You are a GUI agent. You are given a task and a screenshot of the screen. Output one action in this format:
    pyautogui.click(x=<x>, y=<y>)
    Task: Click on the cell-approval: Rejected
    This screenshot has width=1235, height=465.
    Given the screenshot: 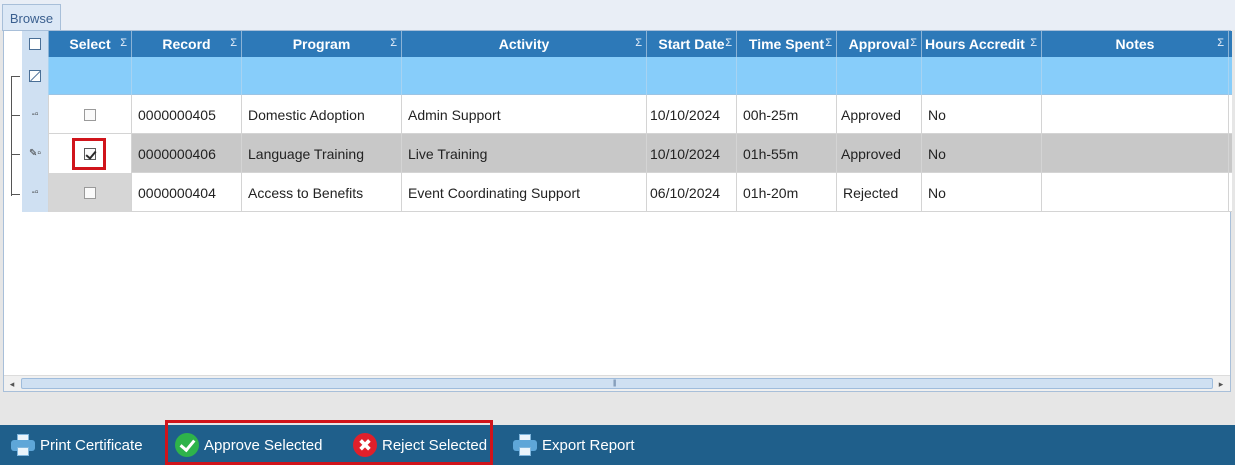 What is the action you would take?
    pyautogui.click(x=879, y=192)
    